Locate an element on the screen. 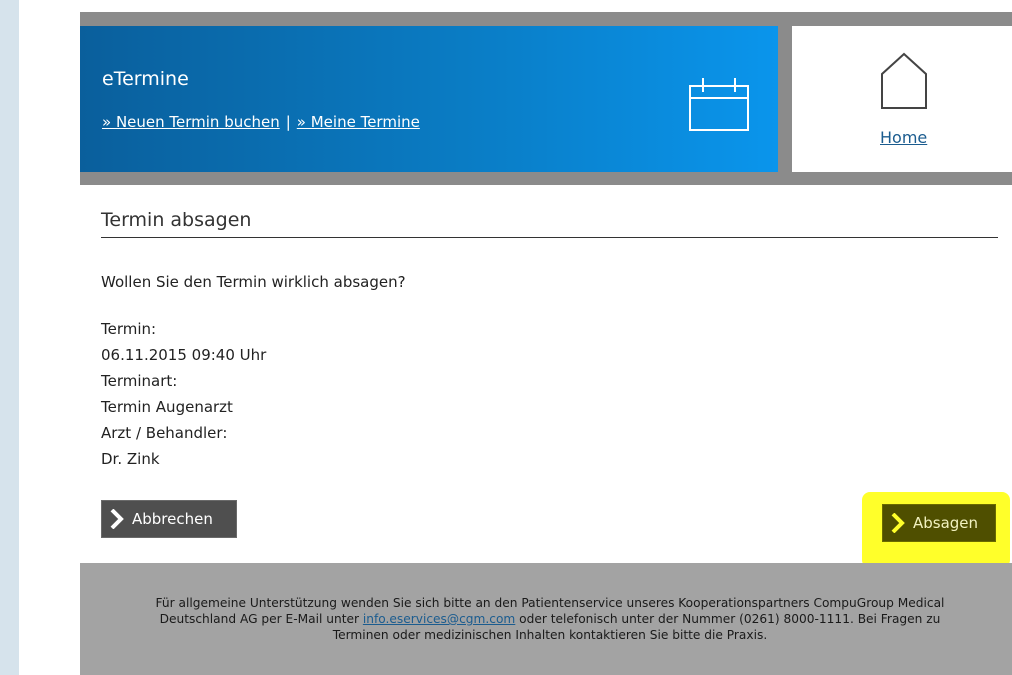 The height and width of the screenshot is (675, 1012). home-tile: Home is located at coordinates (902, 99).